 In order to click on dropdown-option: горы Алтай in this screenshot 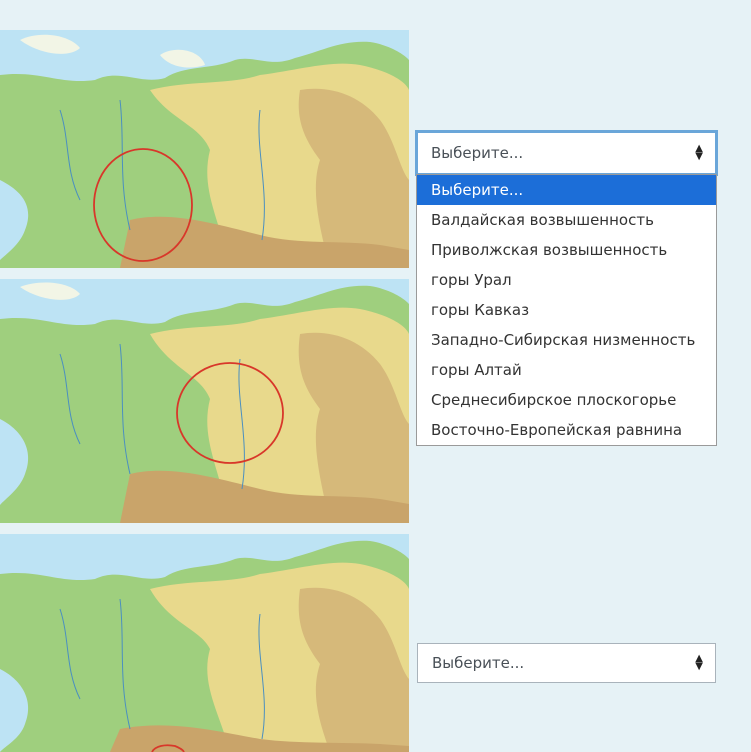, I will do `click(566, 370)`.